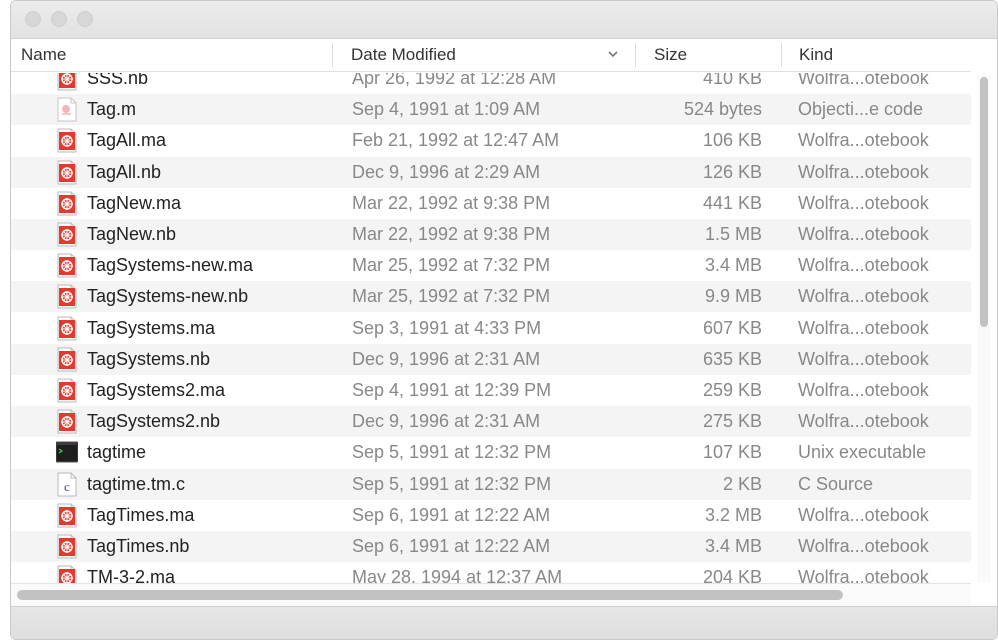 This screenshot has height=640, width=998. What do you see at coordinates (742, 483) in the screenshot?
I see `file-size: 2 KB` at bounding box center [742, 483].